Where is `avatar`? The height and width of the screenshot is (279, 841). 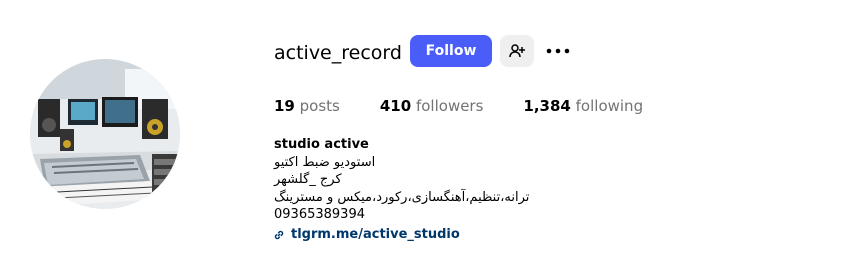 avatar is located at coordinates (105, 134).